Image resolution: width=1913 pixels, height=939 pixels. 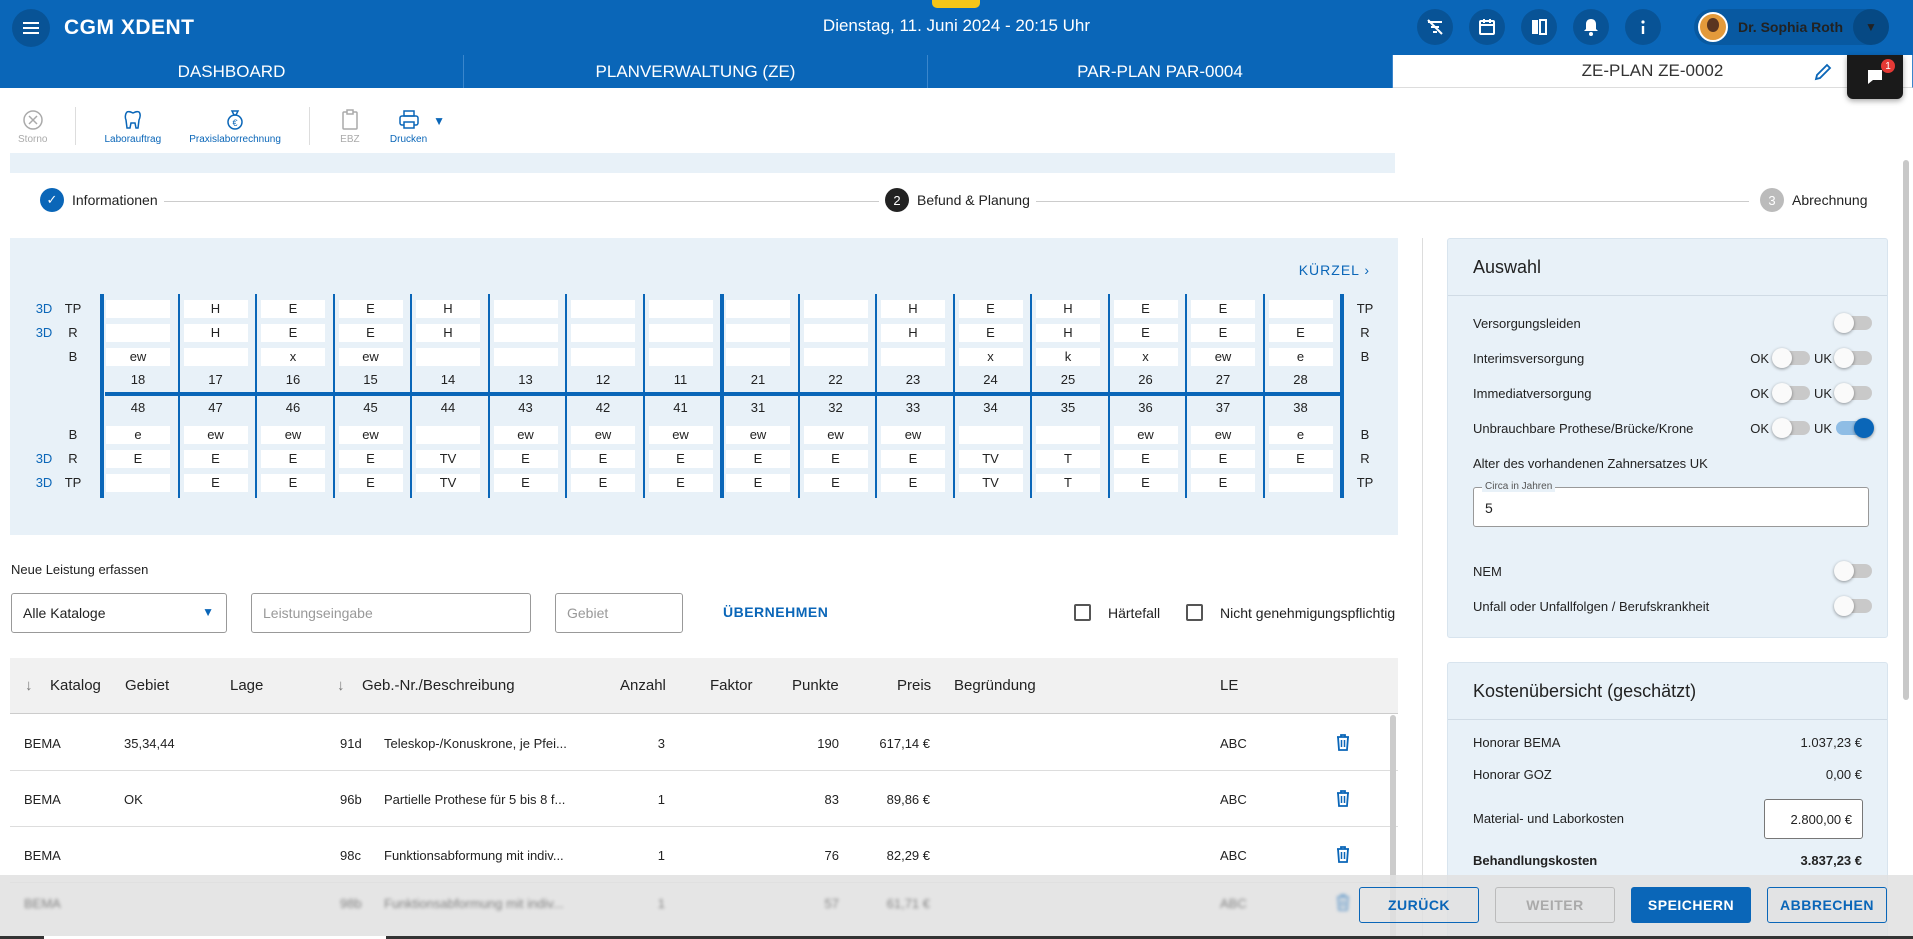 I want to click on user-menu: Dr. Sophia Roth ▼, so click(x=1791, y=27).